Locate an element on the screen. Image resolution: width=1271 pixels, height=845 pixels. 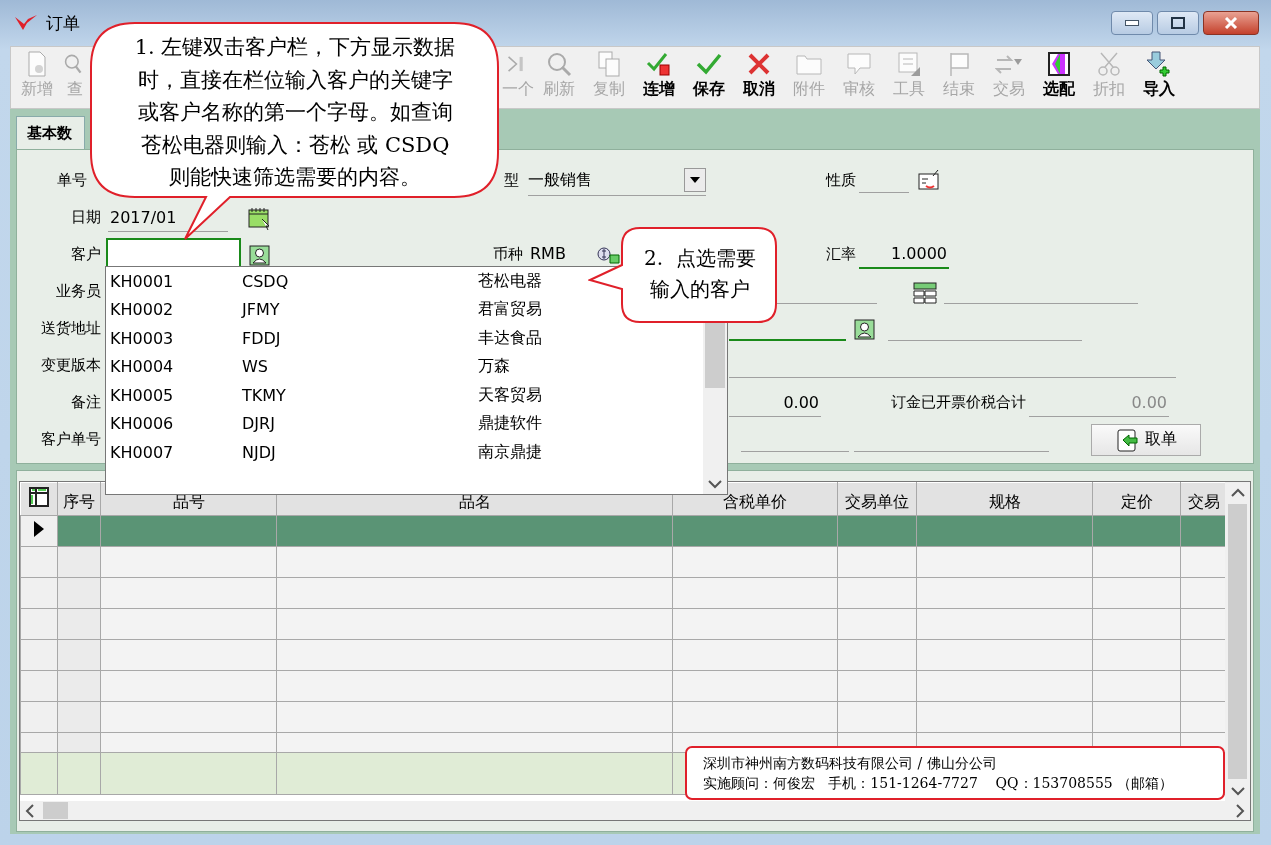
caret-icon is located at coordinates (695, 180).